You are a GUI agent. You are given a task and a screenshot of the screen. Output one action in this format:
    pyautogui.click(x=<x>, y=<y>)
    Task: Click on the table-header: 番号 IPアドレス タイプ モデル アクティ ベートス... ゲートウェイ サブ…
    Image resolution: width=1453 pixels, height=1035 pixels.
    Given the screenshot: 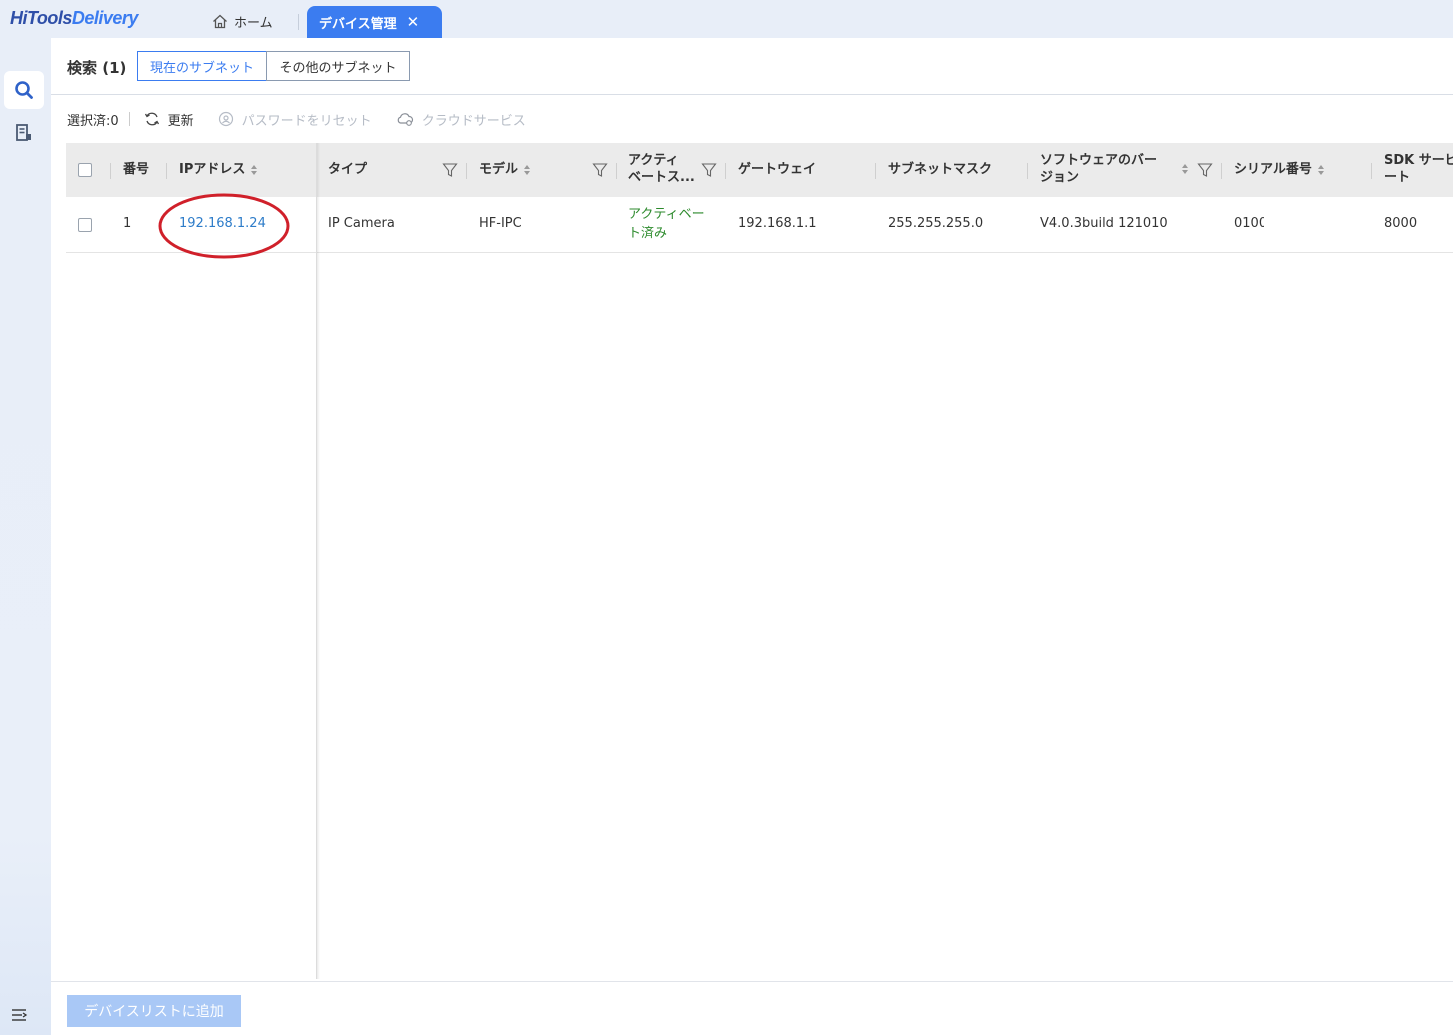 What is the action you would take?
    pyautogui.click(x=759, y=170)
    